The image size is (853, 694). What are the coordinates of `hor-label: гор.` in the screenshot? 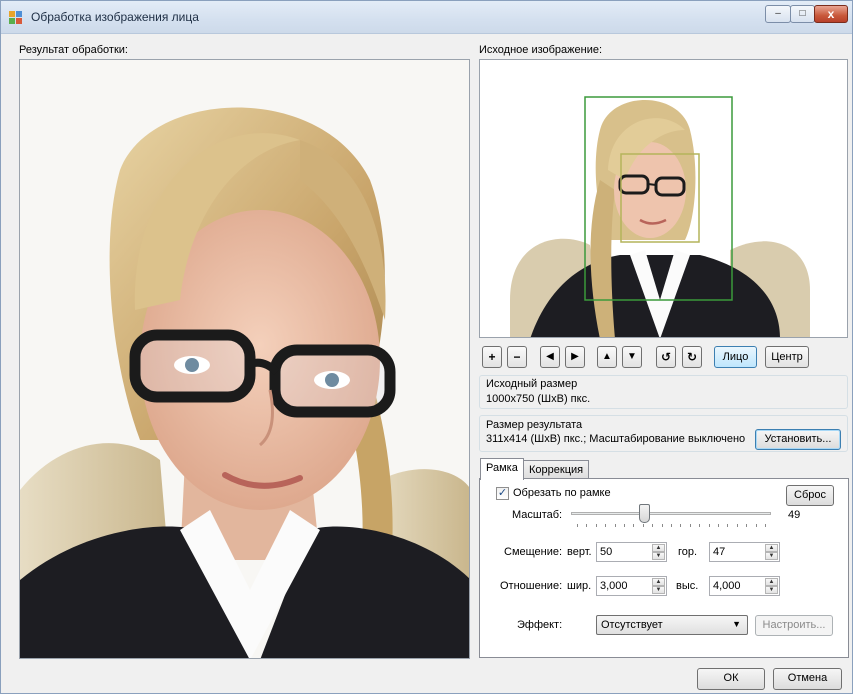 It's located at (688, 552).